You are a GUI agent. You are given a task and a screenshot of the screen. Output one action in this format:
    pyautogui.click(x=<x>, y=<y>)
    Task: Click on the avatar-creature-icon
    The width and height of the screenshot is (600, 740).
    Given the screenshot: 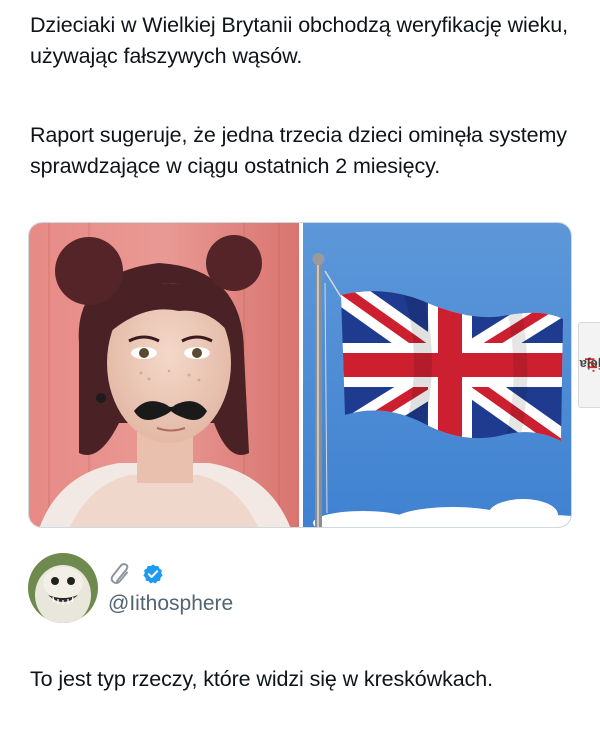 What is the action you would take?
    pyautogui.click(x=63, y=588)
    